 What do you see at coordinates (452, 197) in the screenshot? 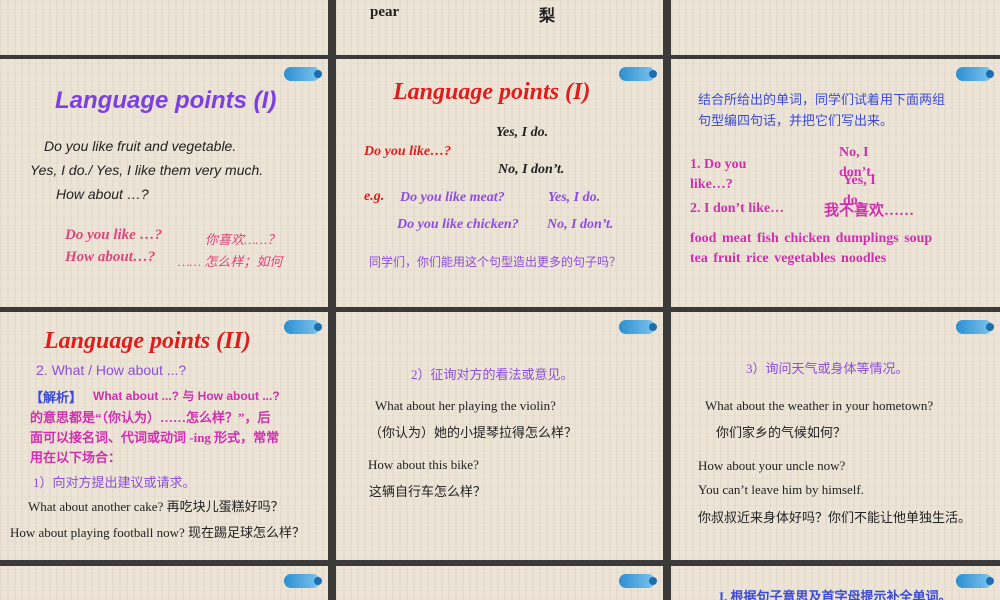
I see `example-question: Do you like meat?` at bounding box center [452, 197].